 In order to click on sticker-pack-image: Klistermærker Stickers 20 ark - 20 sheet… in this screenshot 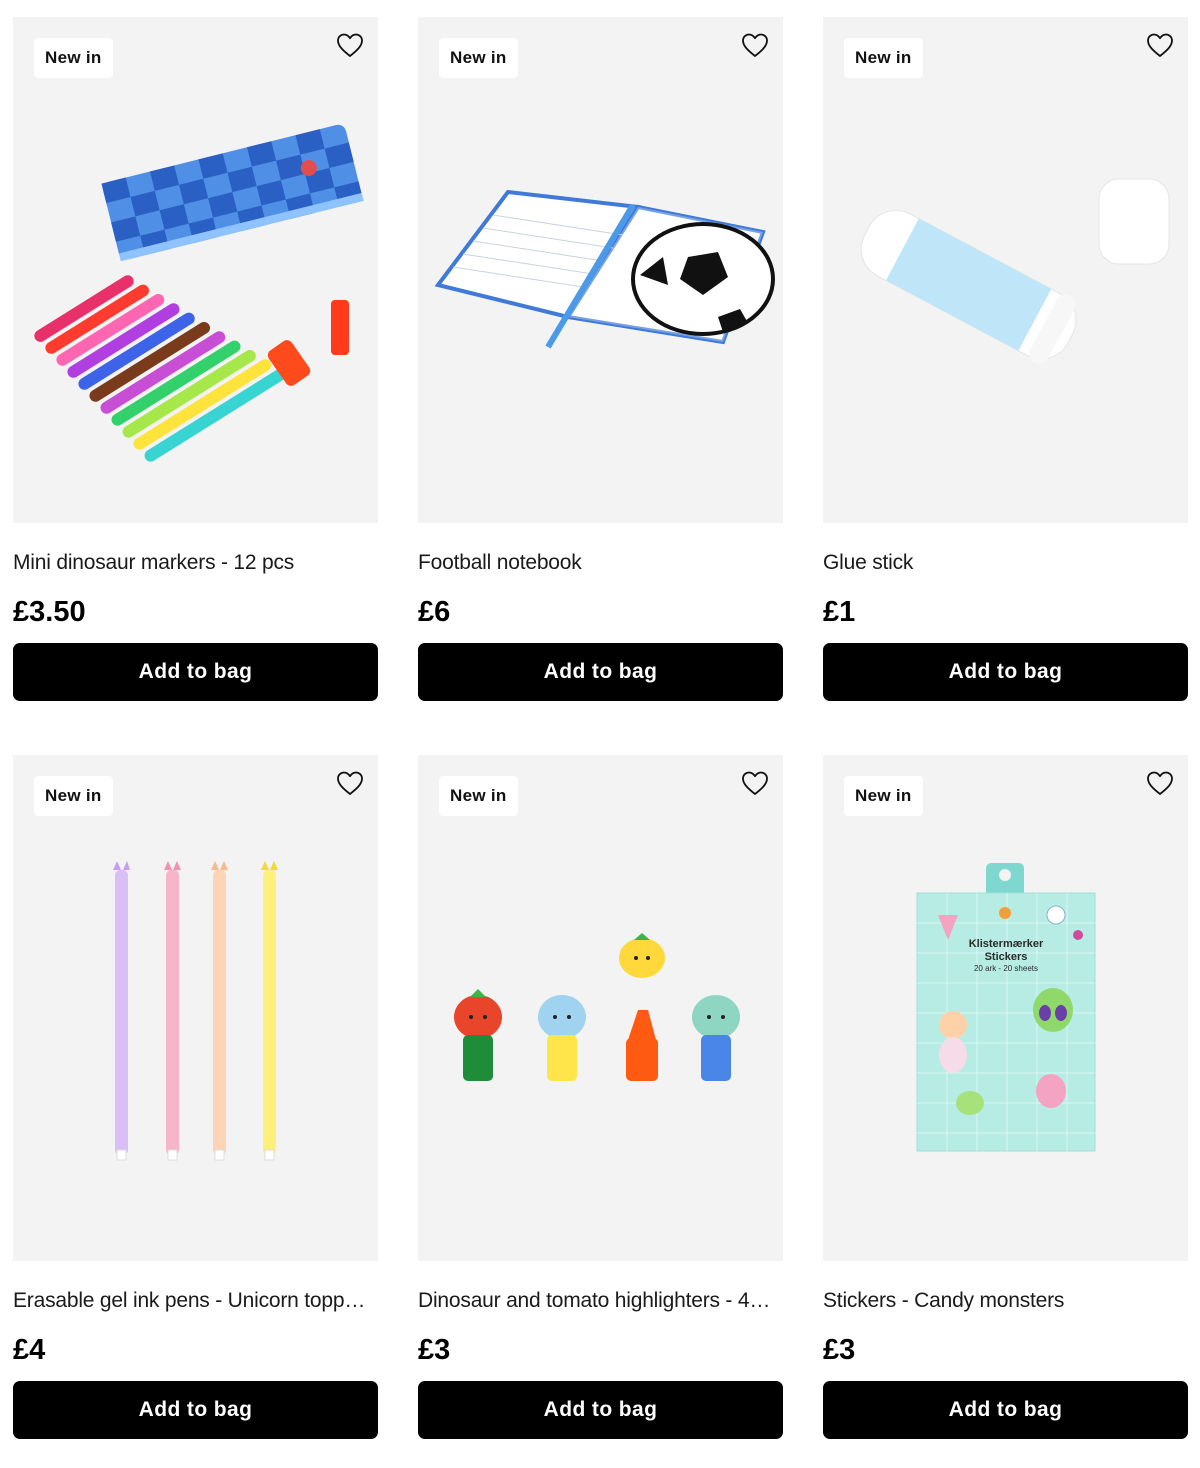, I will do `click(1006, 1007)`.